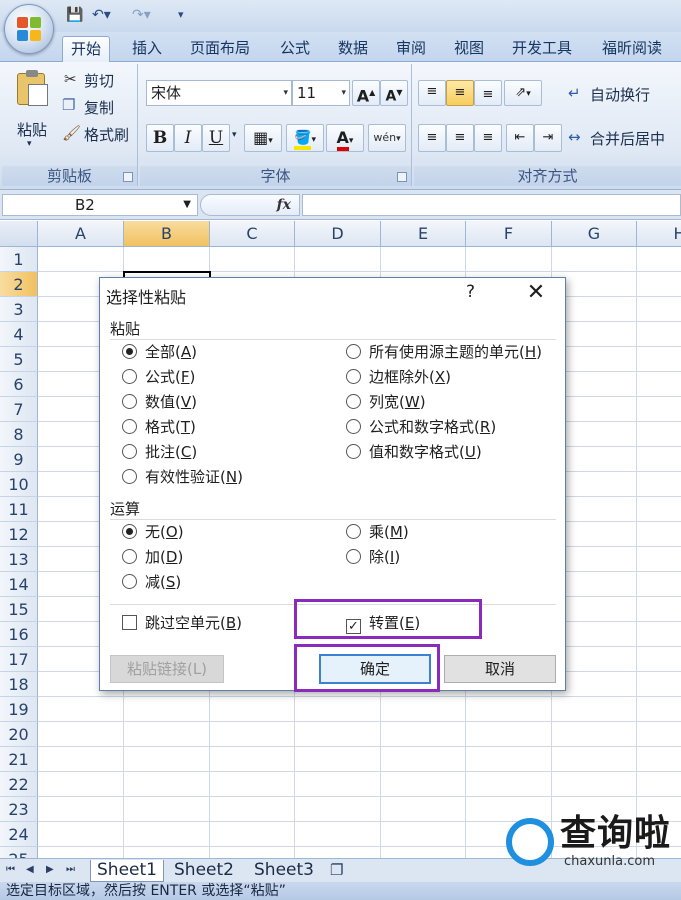 This screenshot has width=681, height=900. Describe the element at coordinates (19, 459) in the screenshot. I see `row-header-9: 9` at that location.